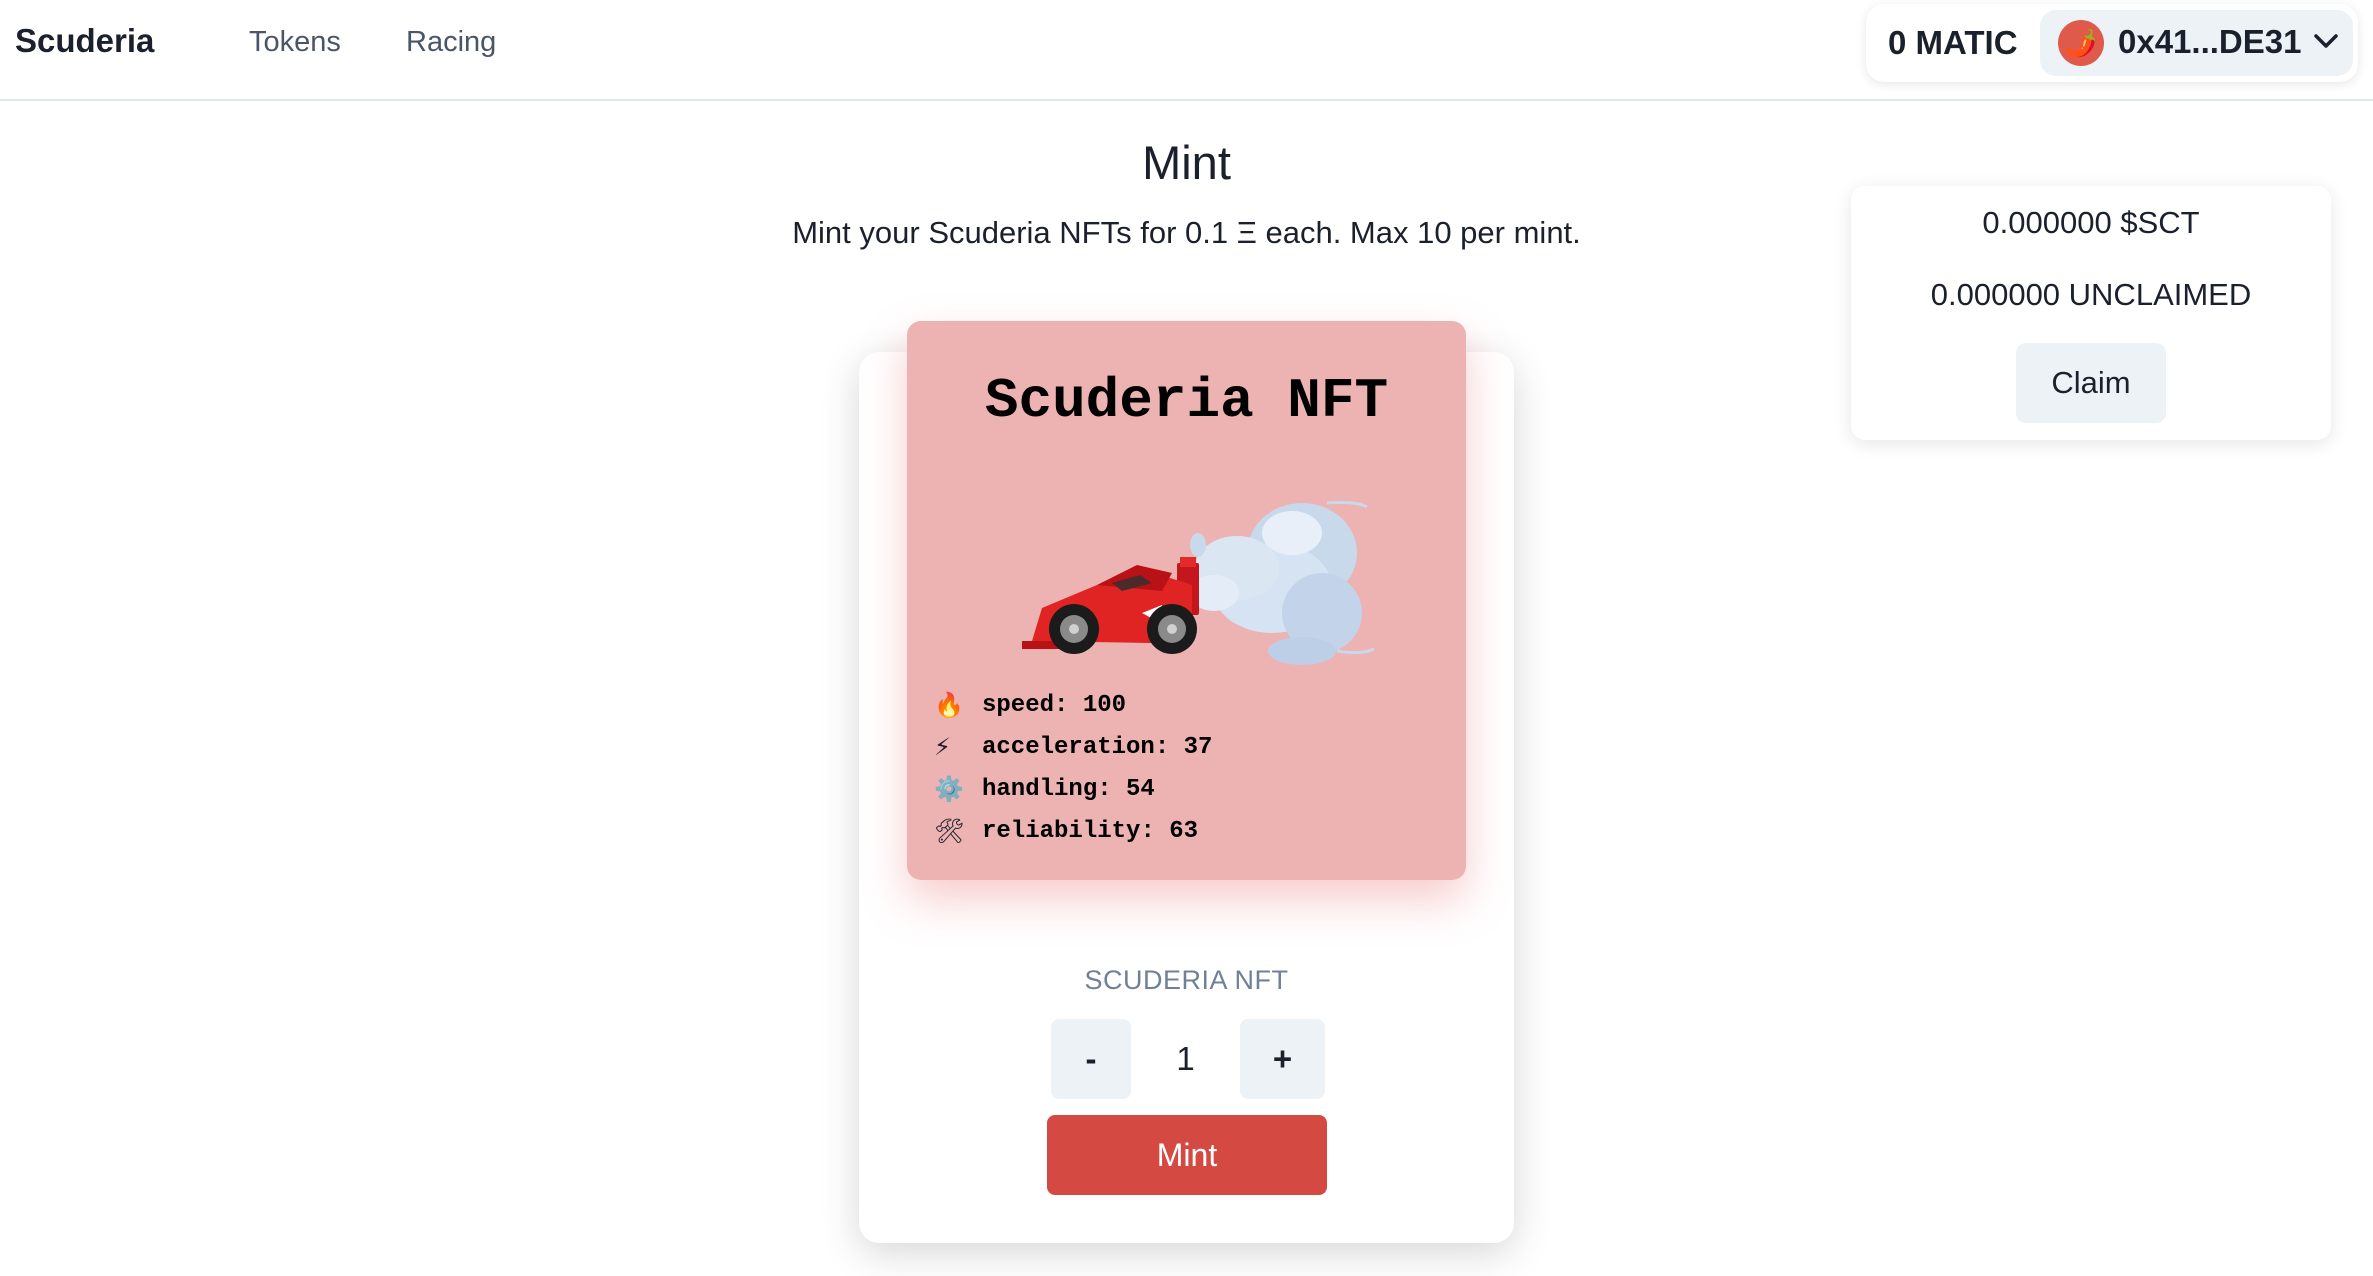 The height and width of the screenshot is (1276, 2373). Describe the element at coordinates (949, 831) in the screenshot. I see `tools-icon: 🛠` at that location.